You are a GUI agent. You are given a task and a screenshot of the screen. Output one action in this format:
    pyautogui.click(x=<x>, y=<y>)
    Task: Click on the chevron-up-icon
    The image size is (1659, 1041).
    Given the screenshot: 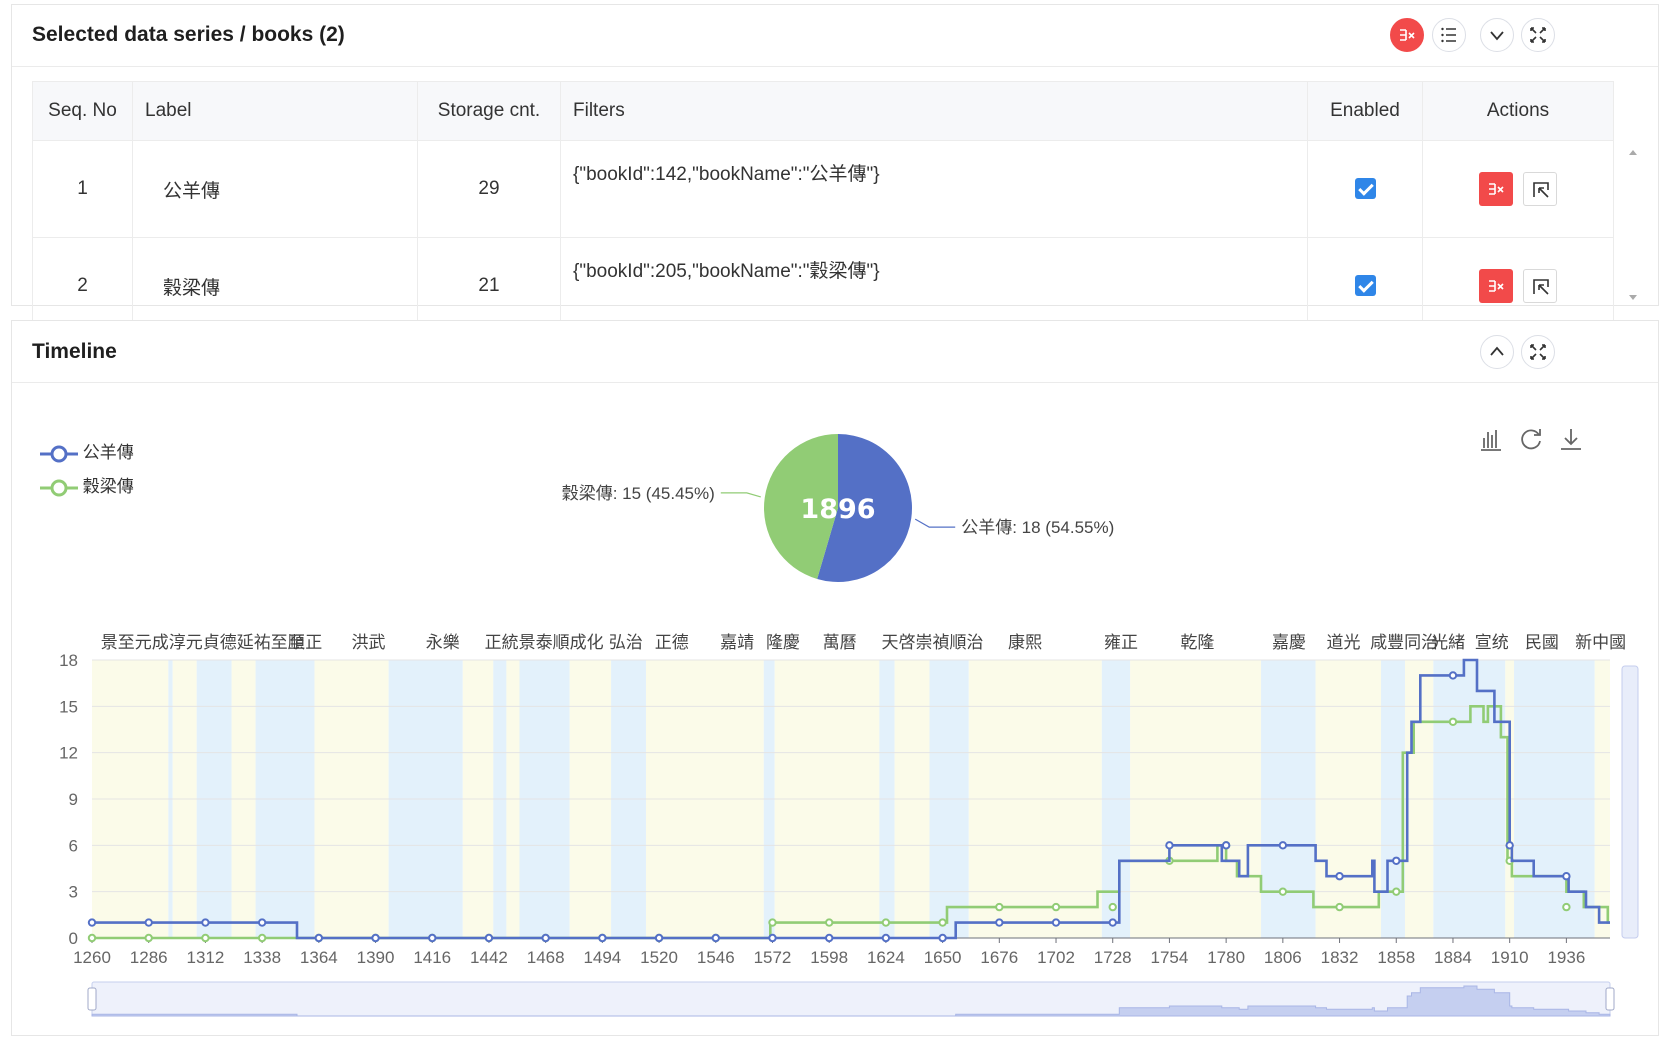 What is the action you would take?
    pyautogui.click(x=1497, y=351)
    